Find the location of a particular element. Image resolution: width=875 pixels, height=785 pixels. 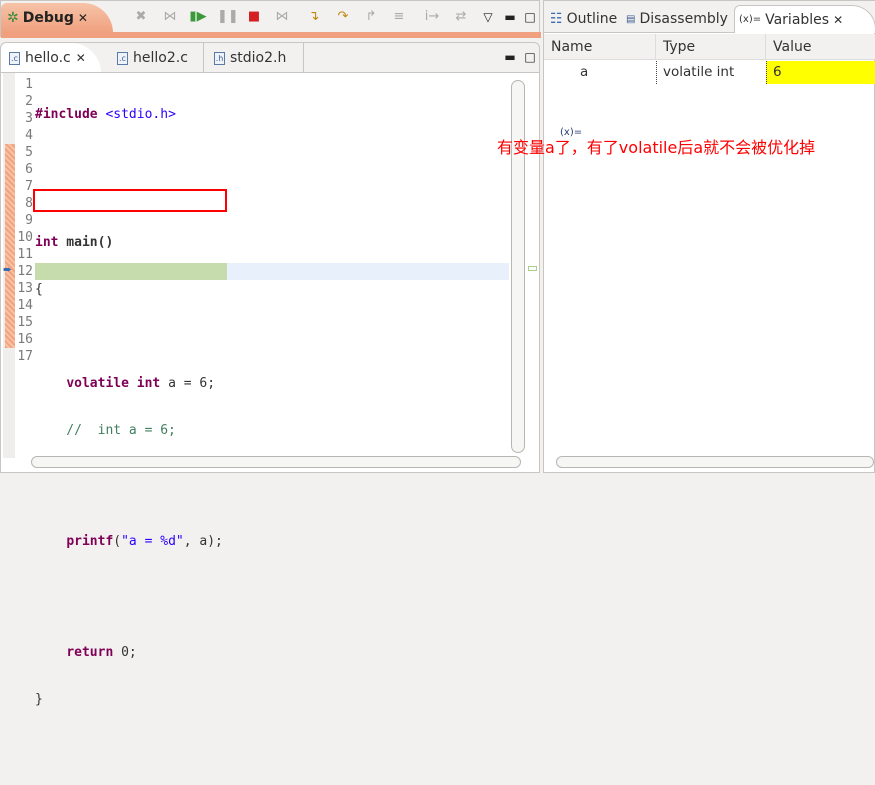

column-type: Type is located at coordinates (711, 47).